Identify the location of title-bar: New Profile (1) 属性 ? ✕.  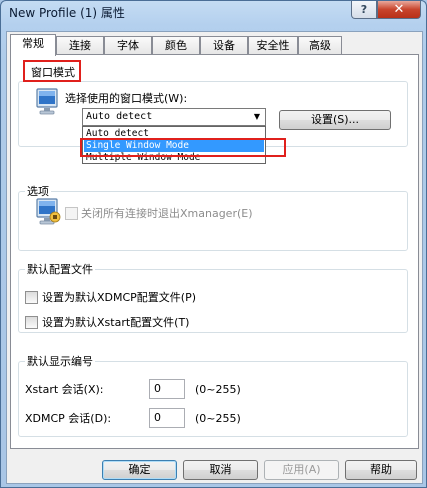
(214, 14).